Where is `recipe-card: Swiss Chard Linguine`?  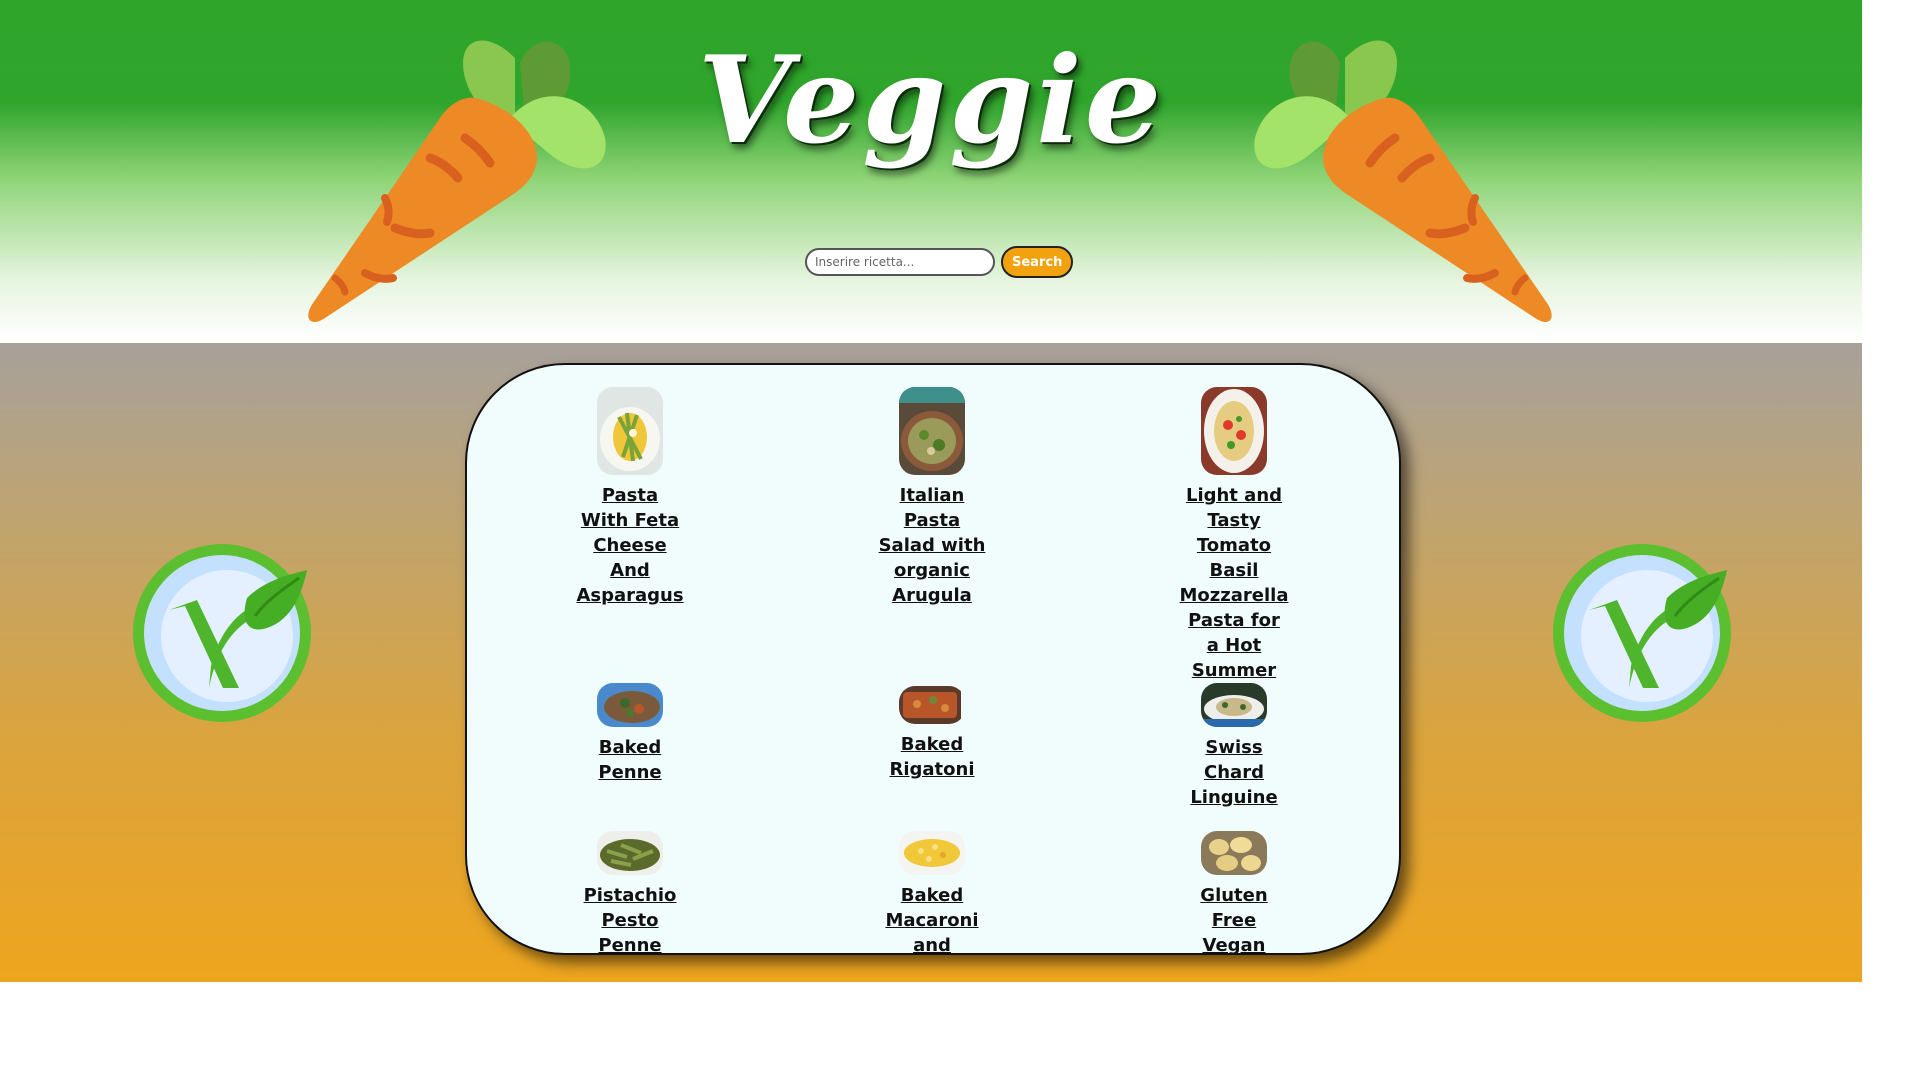 recipe-card: Swiss Chard Linguine is located at coordinates (1234, 746).